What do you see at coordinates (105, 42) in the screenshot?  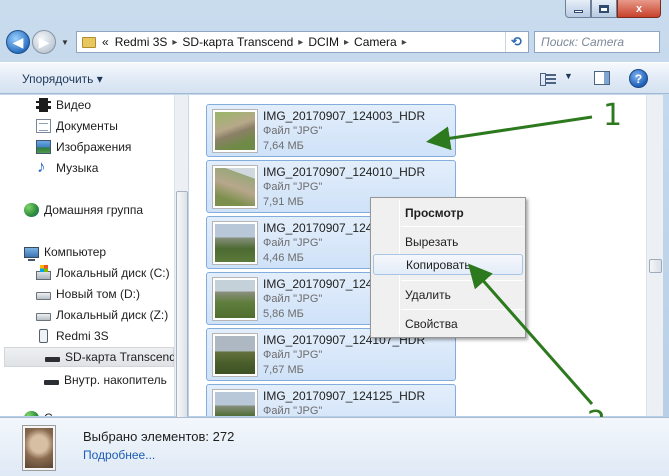 I see `breadcrumb-overflow: «` at bounding box center [105, 42].